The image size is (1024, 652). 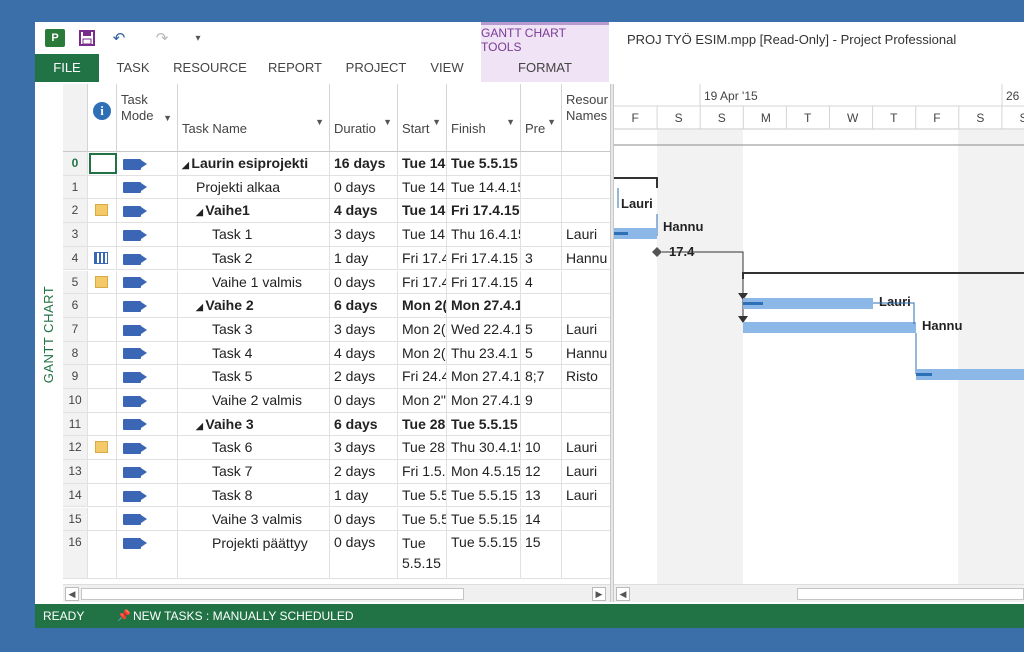 I want to click on calendar-icon, so click(x=101, y=257).